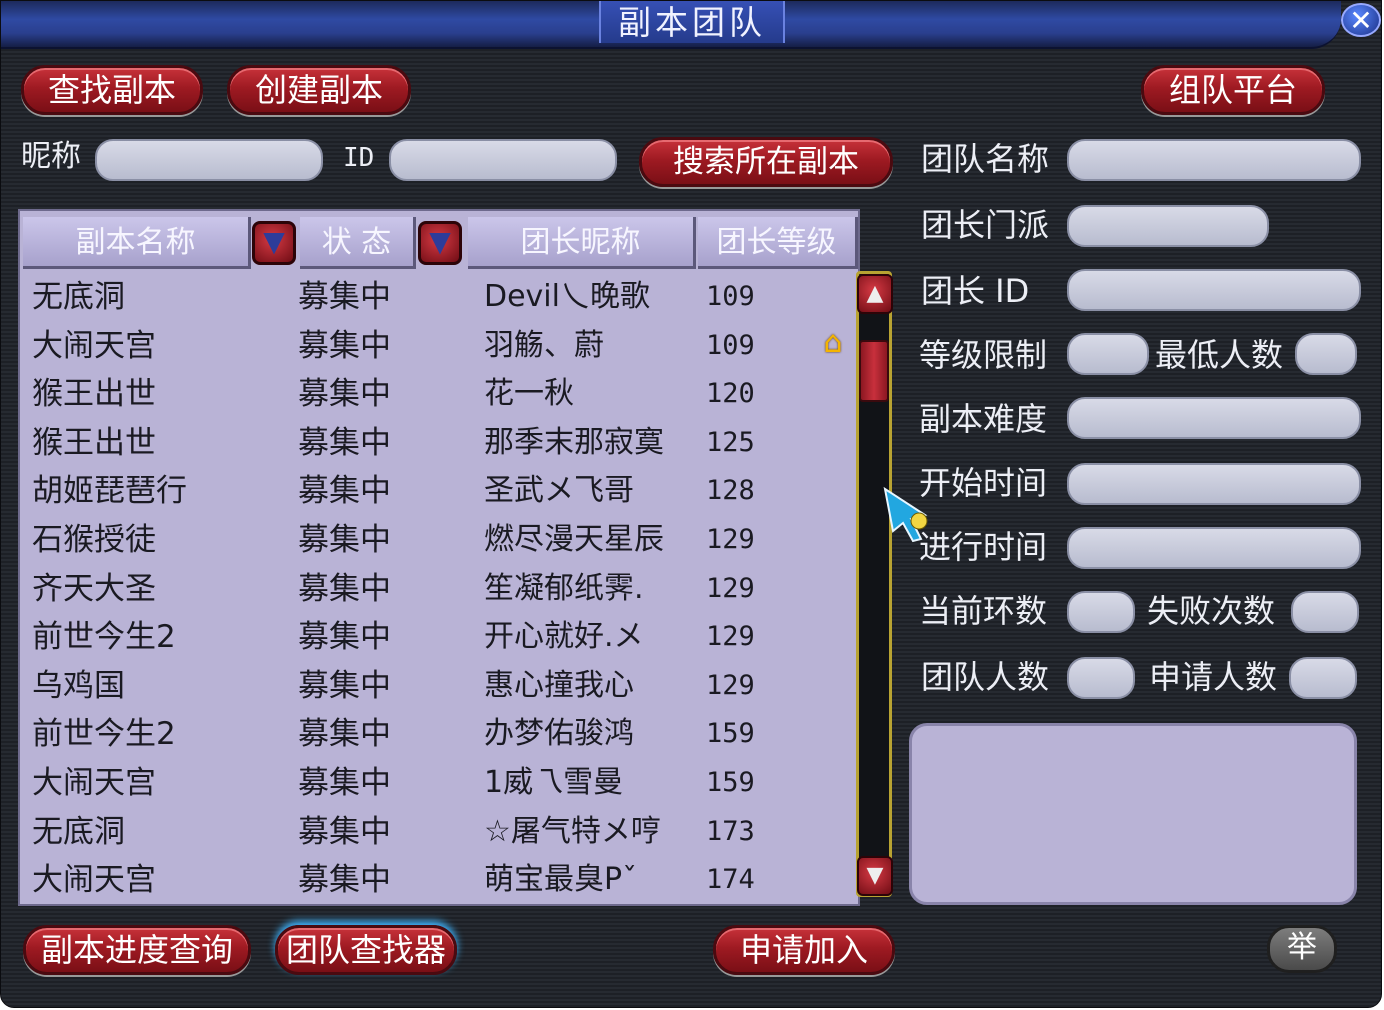 This screenshot has height=1010, width=1384. I want to click on leader-school-field, so click(1168, 226).